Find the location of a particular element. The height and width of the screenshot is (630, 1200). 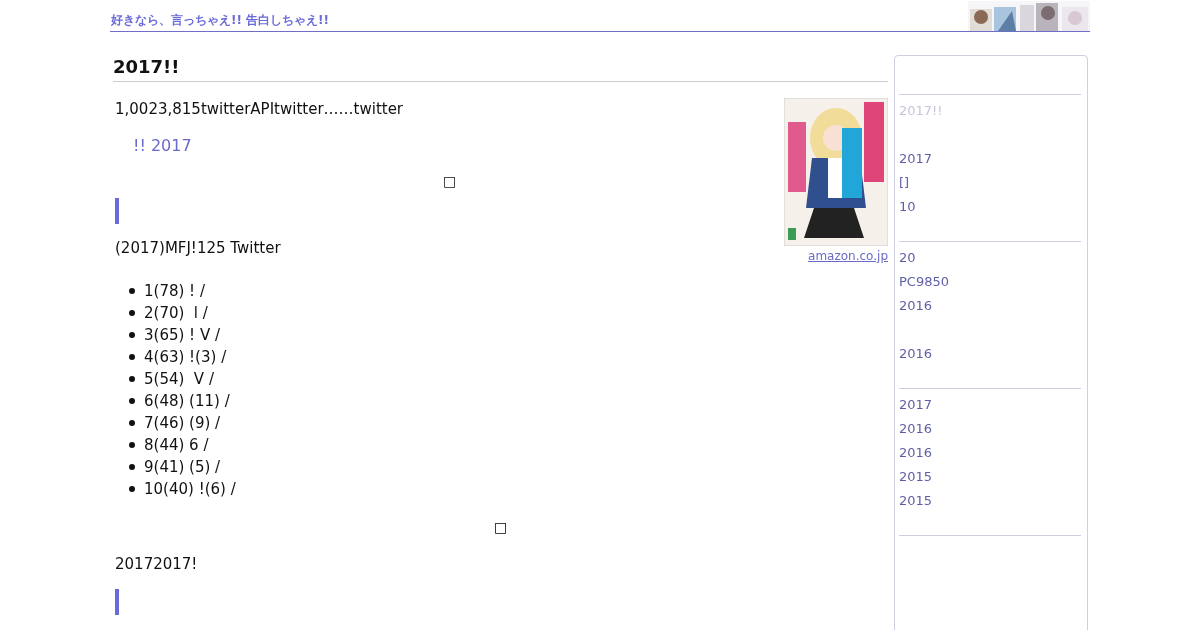

sidebar-link: [] is located at coordinates (990, 183).